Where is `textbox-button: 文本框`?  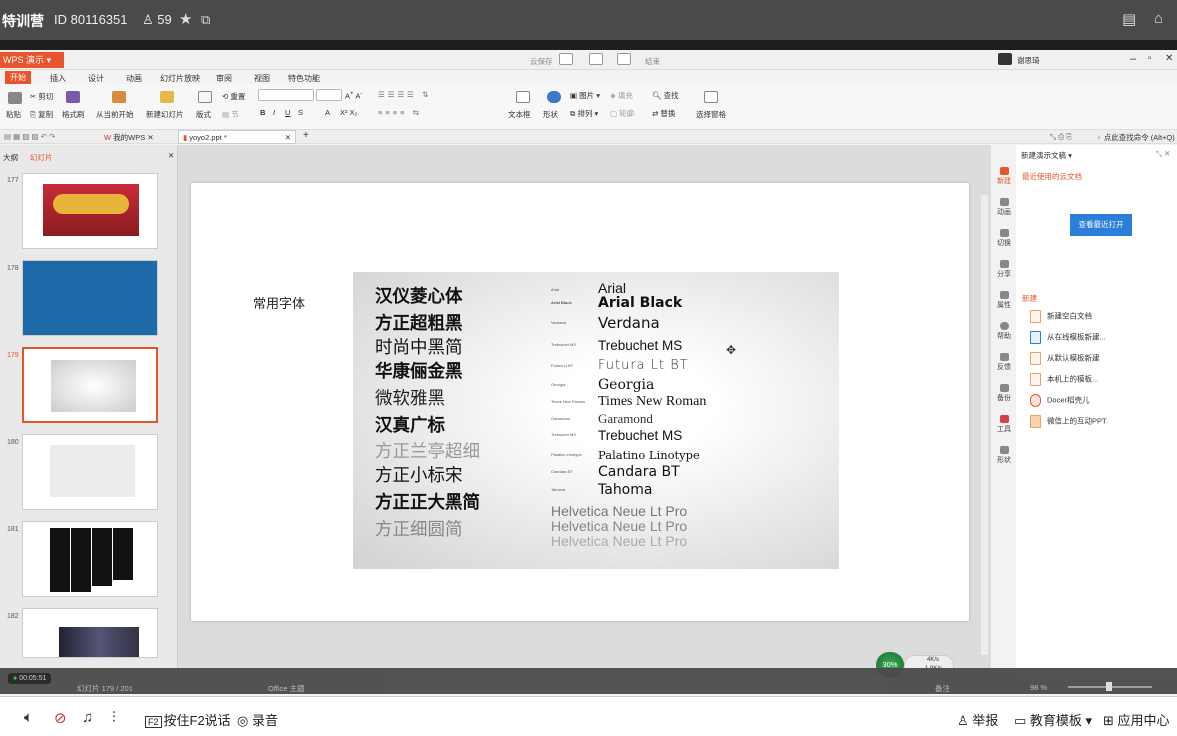 textbox-button: 文本框 is located at coordinates (519, 114).